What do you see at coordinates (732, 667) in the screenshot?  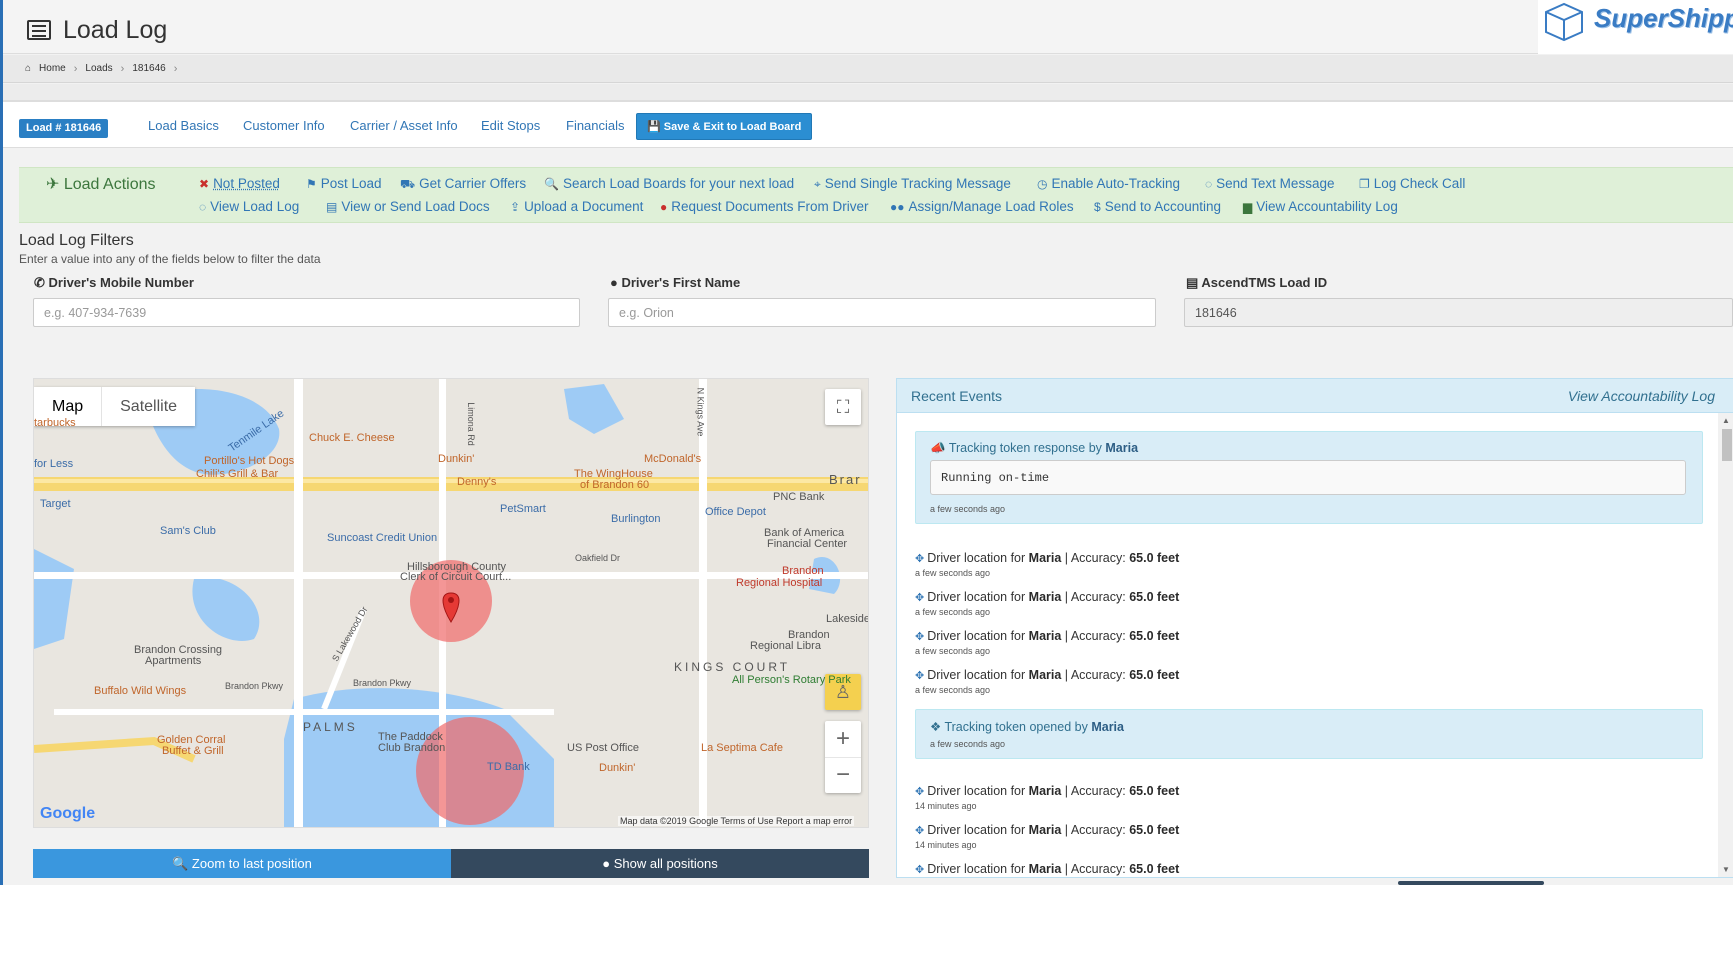 I see `map-label: KINGS COURT` at bounding box center [732, 667].